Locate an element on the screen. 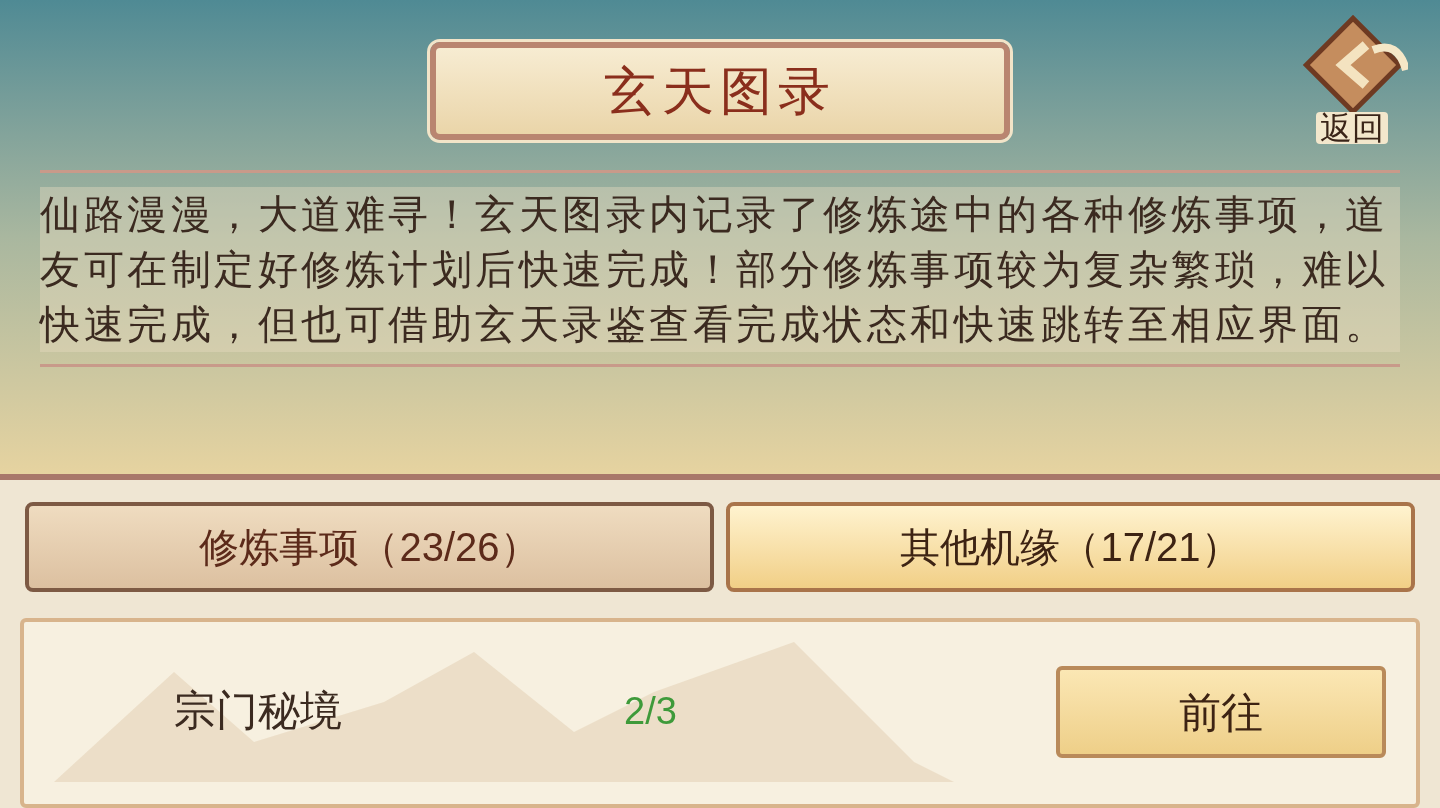  task-name: 宗门秘境 is located at coordinates (258, 711).